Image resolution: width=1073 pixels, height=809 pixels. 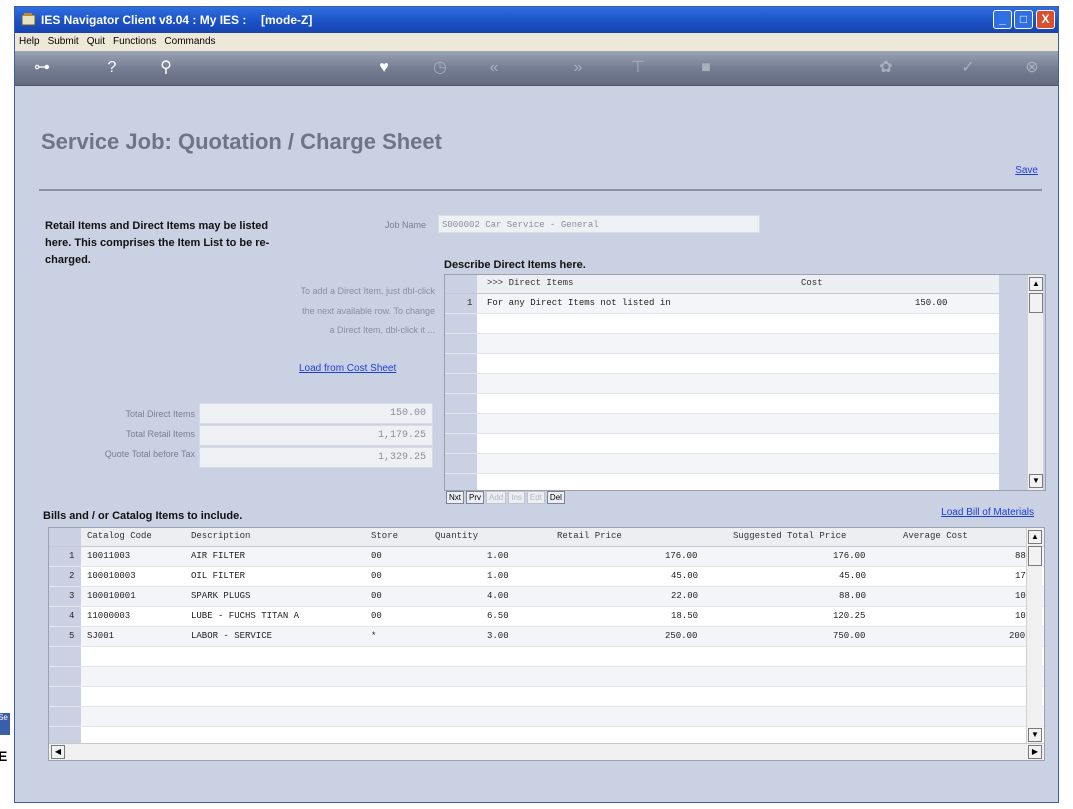 I want to click on row-number: 1, so click(x=72, y=556).